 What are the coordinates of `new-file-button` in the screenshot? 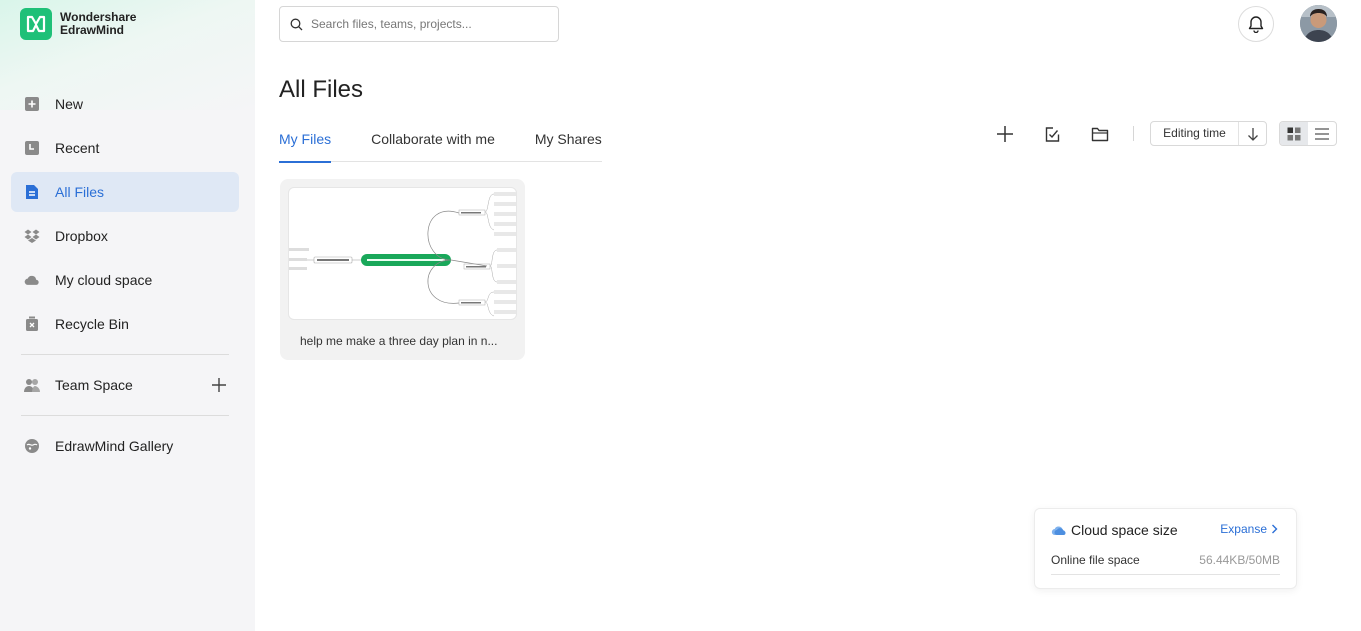 It's located at (1005, 134).